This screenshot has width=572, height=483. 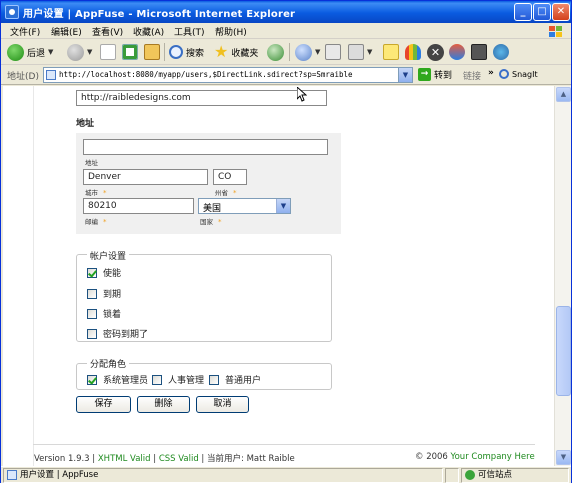 What do you see at coordinates (501, 52) in the screenshot?
I see `tools-button` at bounding box center [501, 52].